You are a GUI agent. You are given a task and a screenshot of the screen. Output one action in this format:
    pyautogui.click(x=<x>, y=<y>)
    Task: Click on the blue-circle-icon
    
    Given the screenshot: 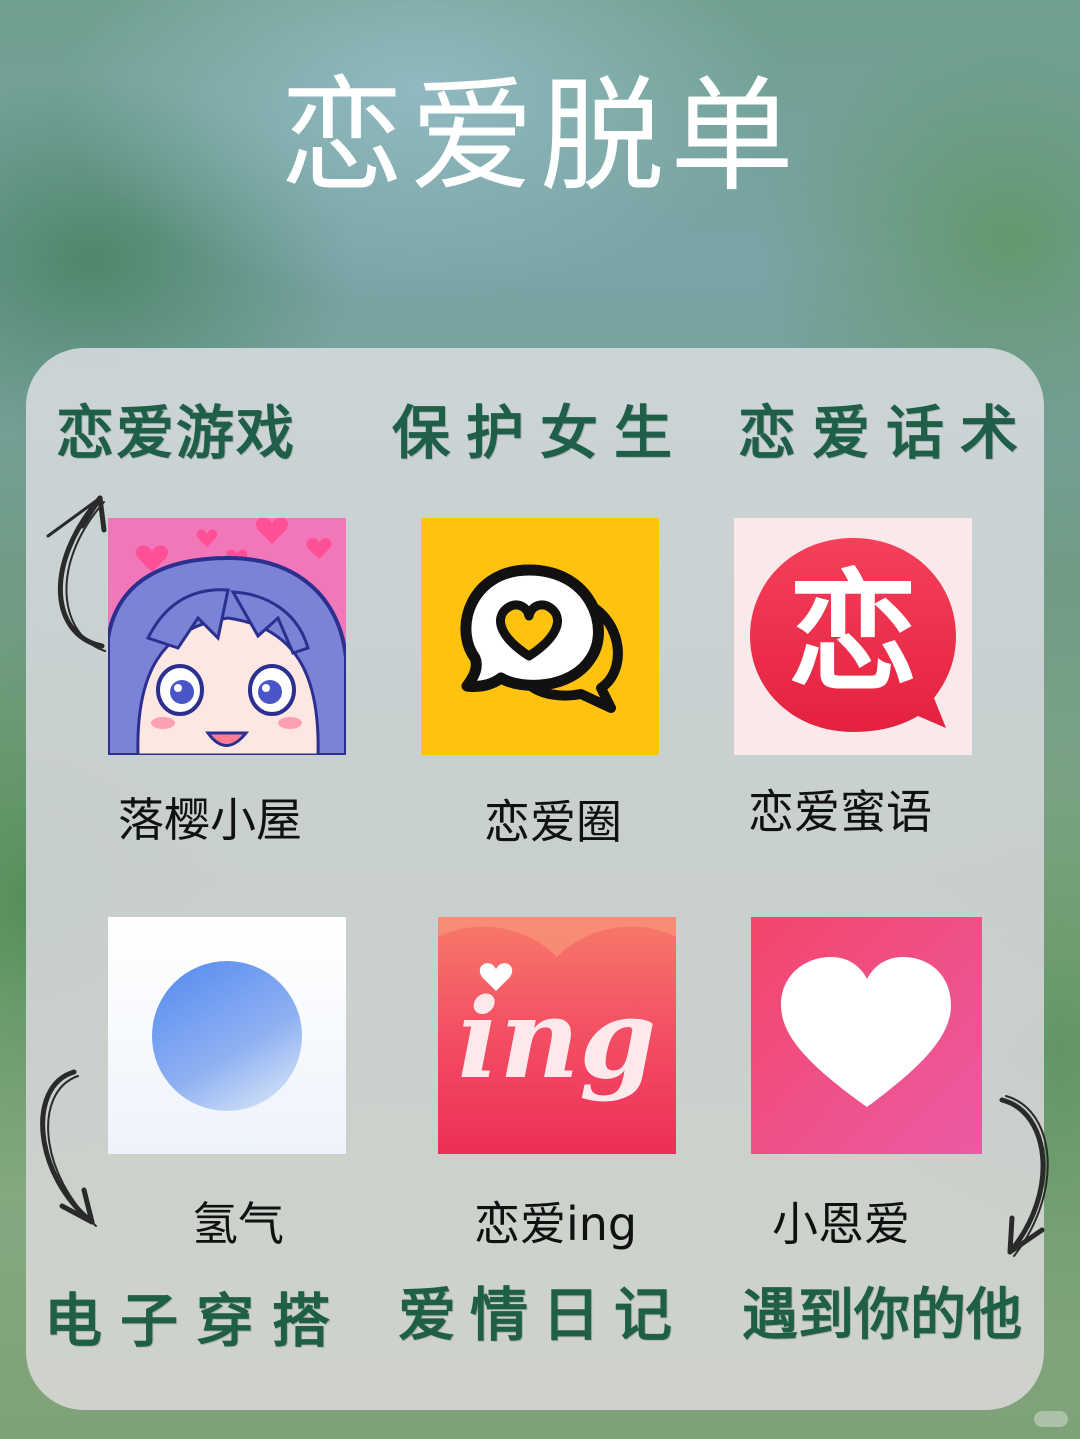 What is the action you would take?
    pyautogui.click(x=227, y=1035)
    